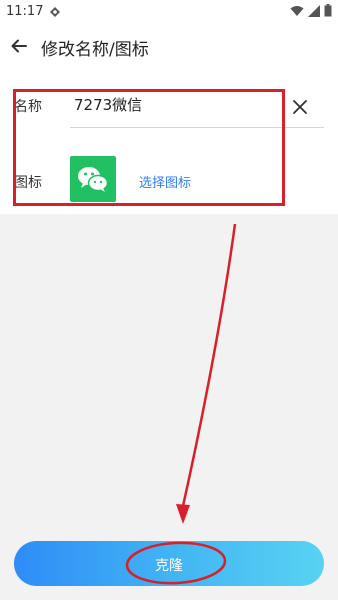 The width and height of the screenshot is (338, 600). Describe the element at coordinates (176, 563) in the screenshot. I see `annotation-circle` at that location.